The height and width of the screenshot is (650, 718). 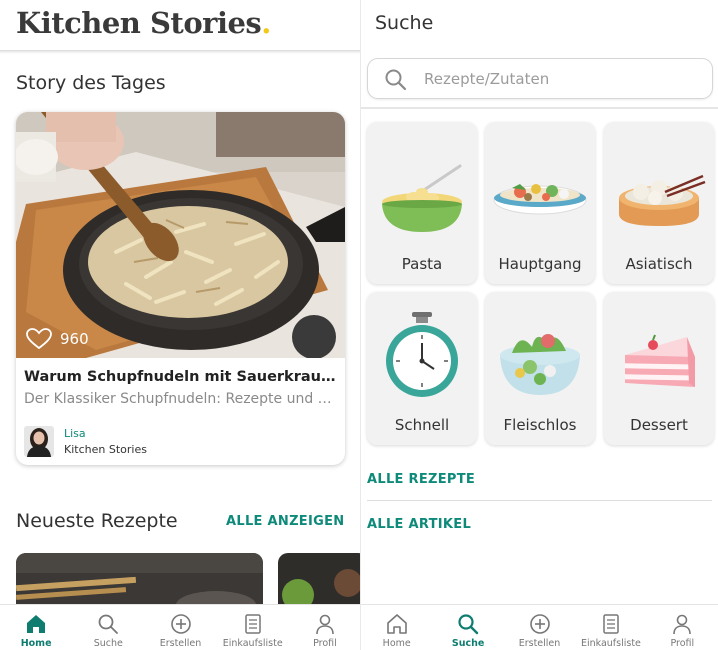 I want to click on newest-recipes-title: Neueste Rezepte, so click(x=97, y=521).